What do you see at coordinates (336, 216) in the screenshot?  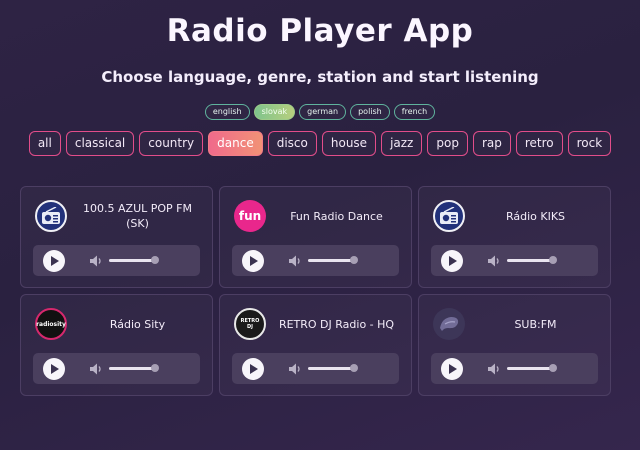 I see `station-name: Fun Radio Dance` at bounding box center [336, 216].